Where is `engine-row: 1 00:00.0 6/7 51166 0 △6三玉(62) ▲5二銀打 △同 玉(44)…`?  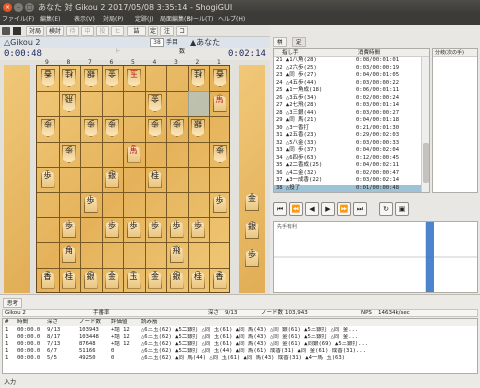
engine-row: 1 00:00.0 6/7 51166 0 △6三玉(62) ▲5二銀打 △同 玉(44)… is located at coordinates (240, 351).